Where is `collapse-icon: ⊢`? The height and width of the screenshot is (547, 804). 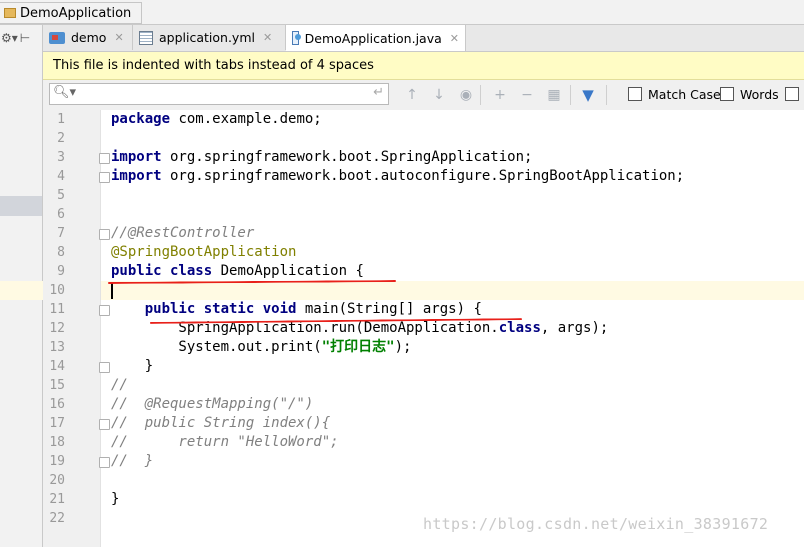
collapse-icon: ⊢ is located at coordinates (25, 38).